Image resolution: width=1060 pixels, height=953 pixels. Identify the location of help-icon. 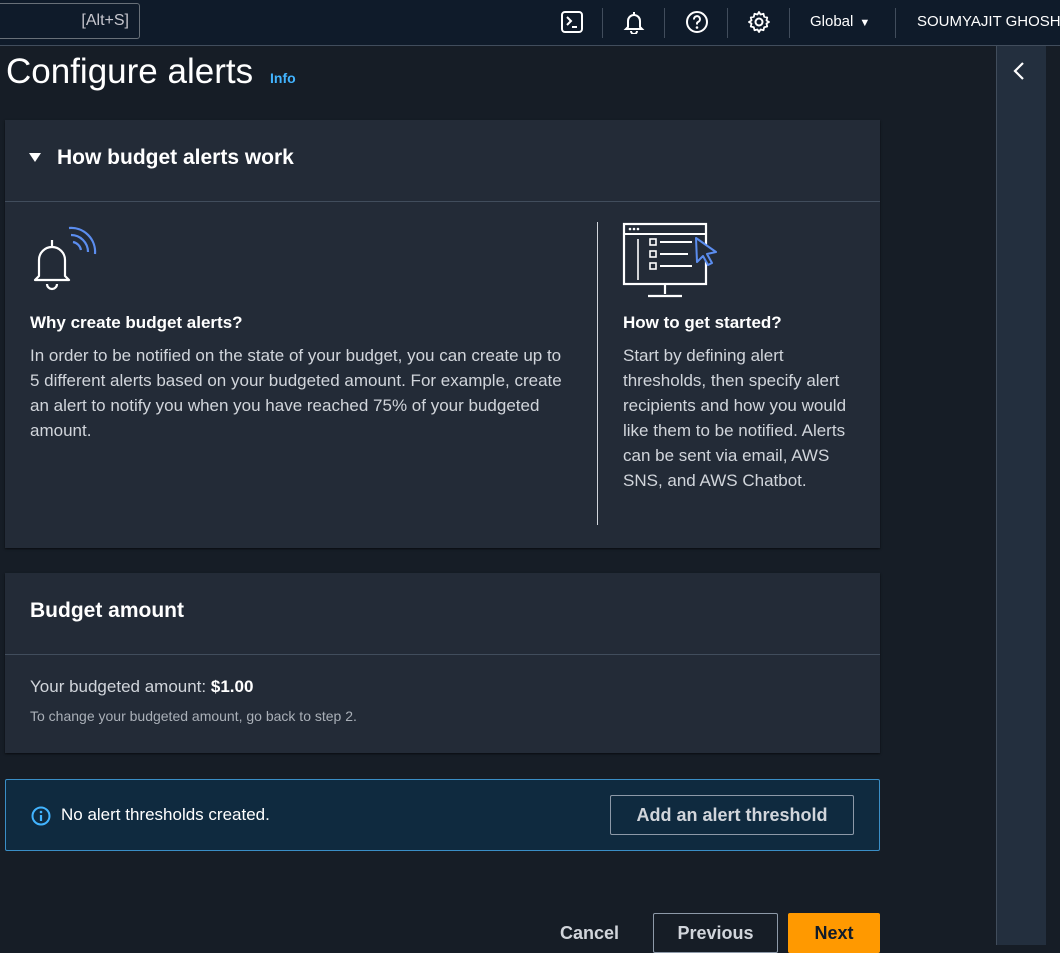
(697, 22).